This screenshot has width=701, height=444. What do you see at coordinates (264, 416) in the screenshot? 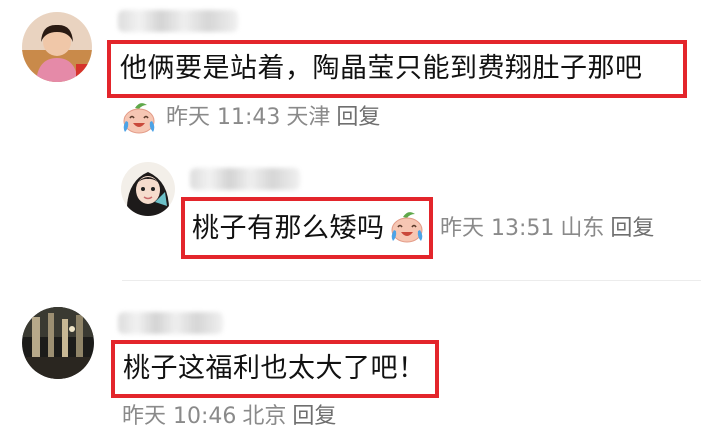
I see `location: 北京` at bounding box center [264, 416].